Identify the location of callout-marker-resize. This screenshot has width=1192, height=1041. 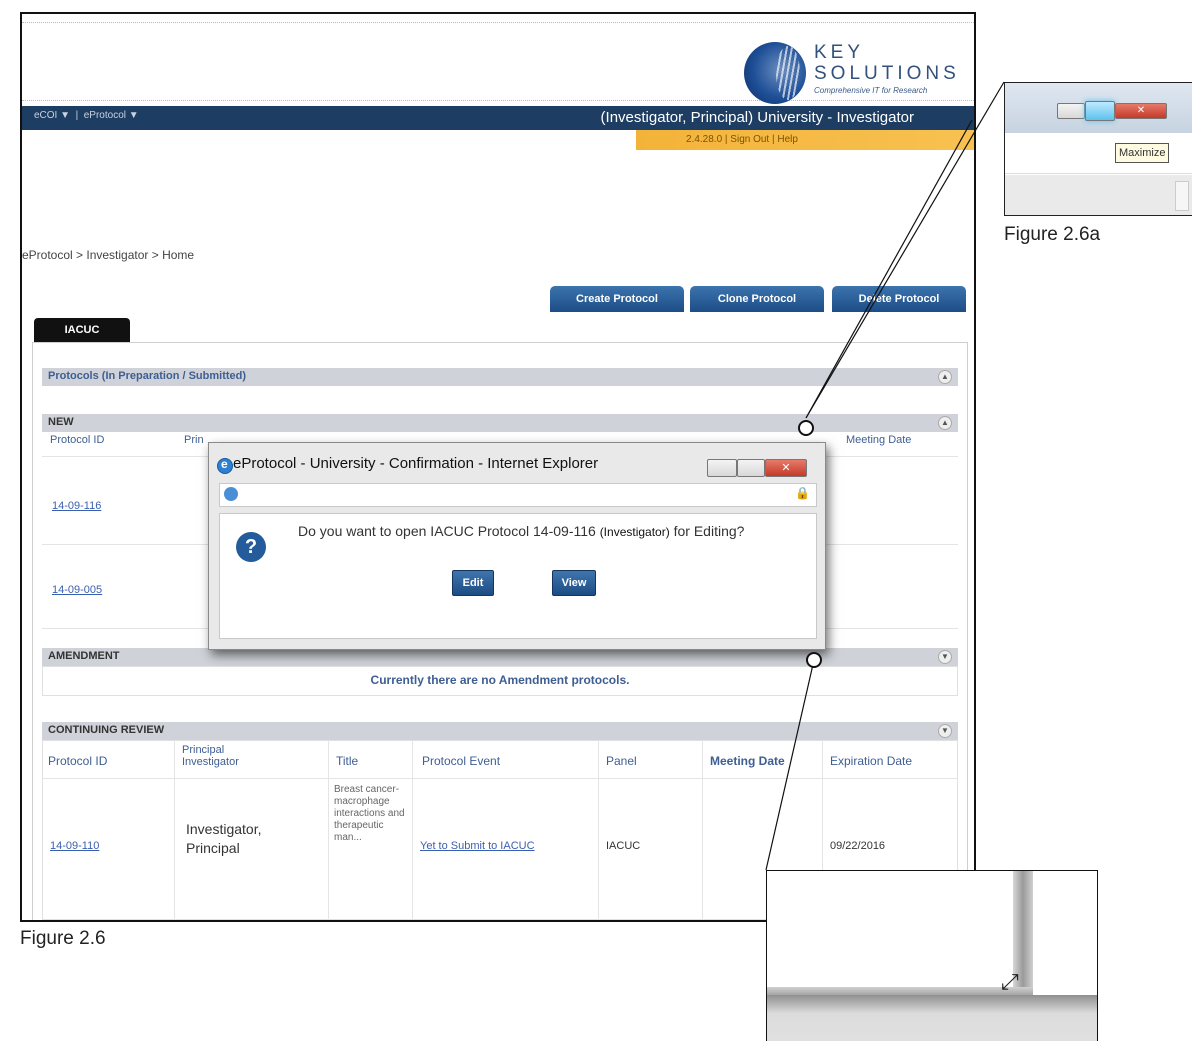
(814, 660).